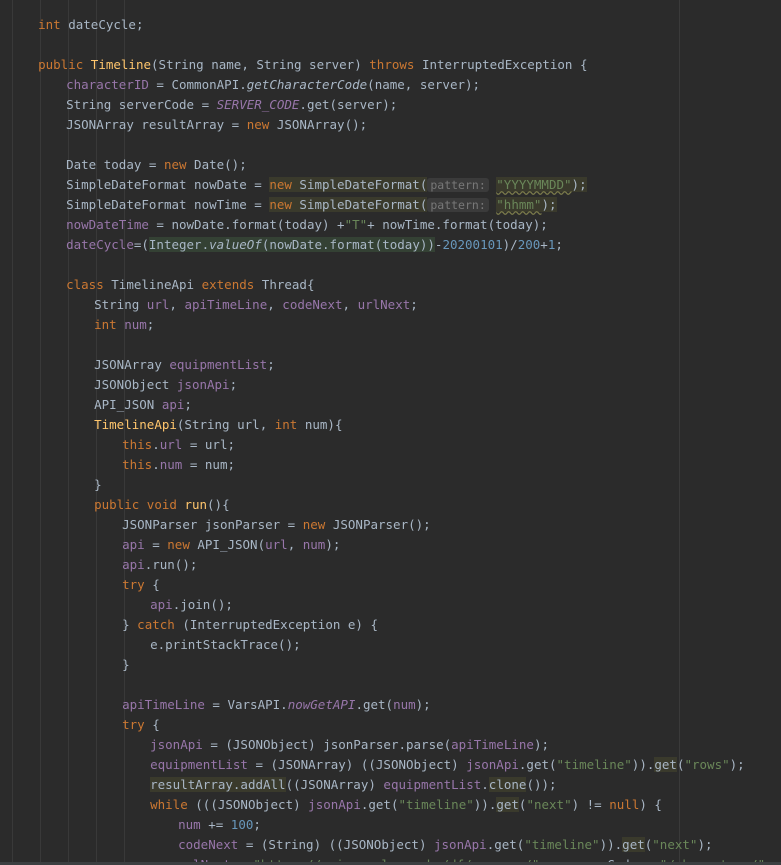  I want to click on code-token: )/, so click(510, 244).